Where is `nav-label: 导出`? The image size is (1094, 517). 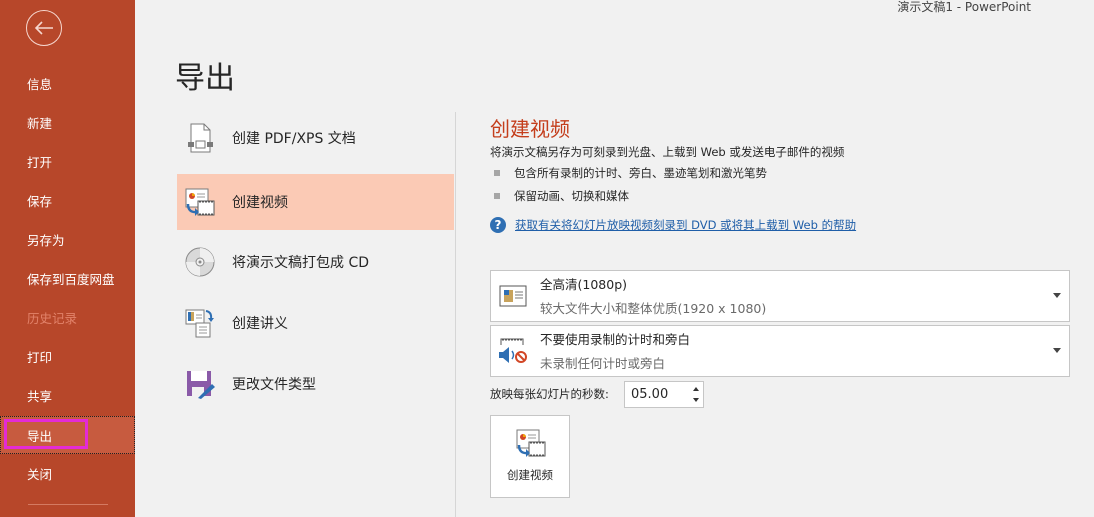
nav-label: 导出 is located at coordinates (40, 436).